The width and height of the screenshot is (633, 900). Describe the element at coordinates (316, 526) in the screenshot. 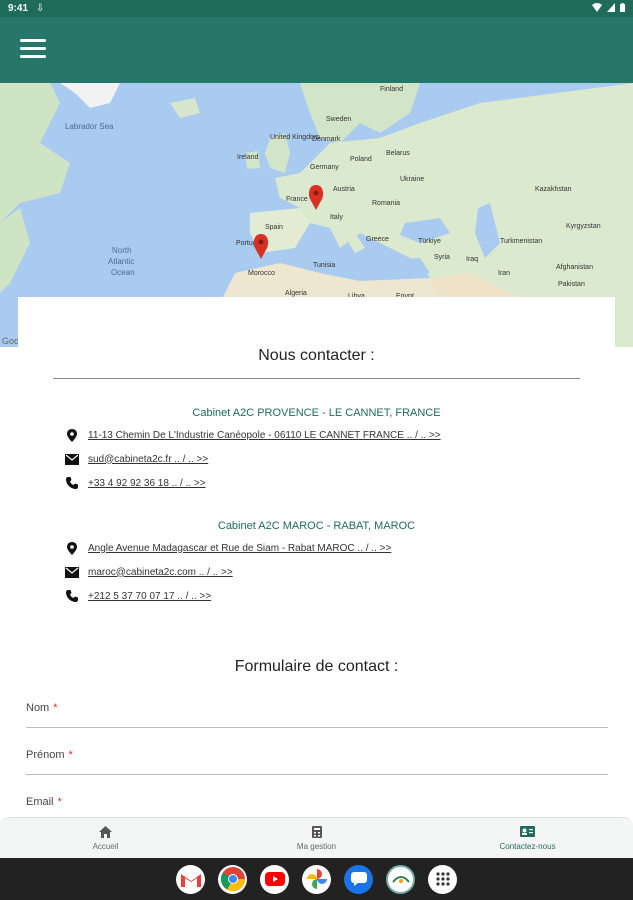

I see `office-name-maroc: Cabinet A2C MAROC - RABAT, MAROC` at that location.